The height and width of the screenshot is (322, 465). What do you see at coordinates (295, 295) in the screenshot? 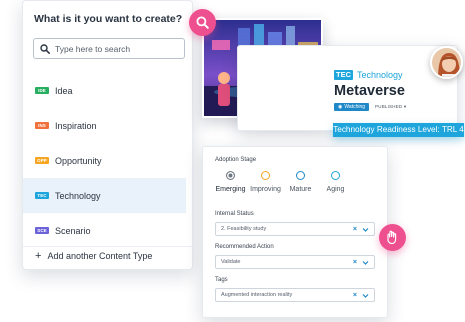
I see `tags-select: Augmented interaction reality ×` at bounding box center [295, 295].